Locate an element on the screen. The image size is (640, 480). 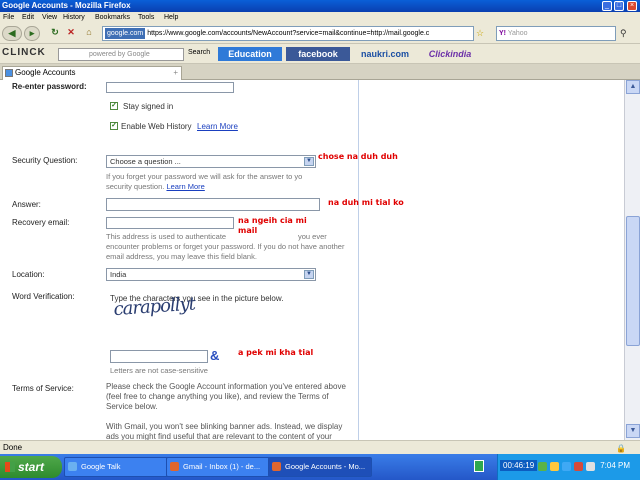
start-button: start is located at coordinates (31, 467).